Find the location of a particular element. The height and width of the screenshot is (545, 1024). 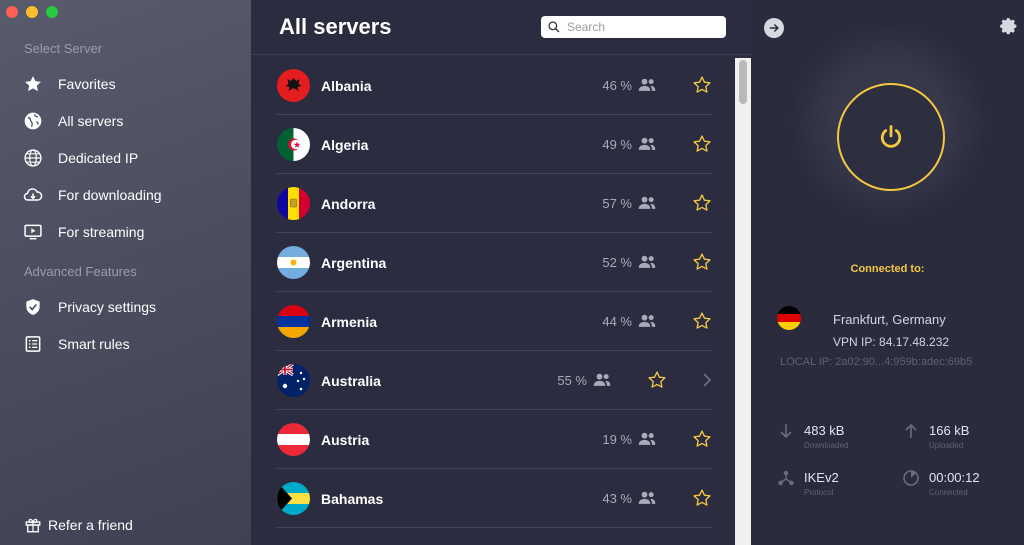

gift-icon is located at coordinates (33, 525).